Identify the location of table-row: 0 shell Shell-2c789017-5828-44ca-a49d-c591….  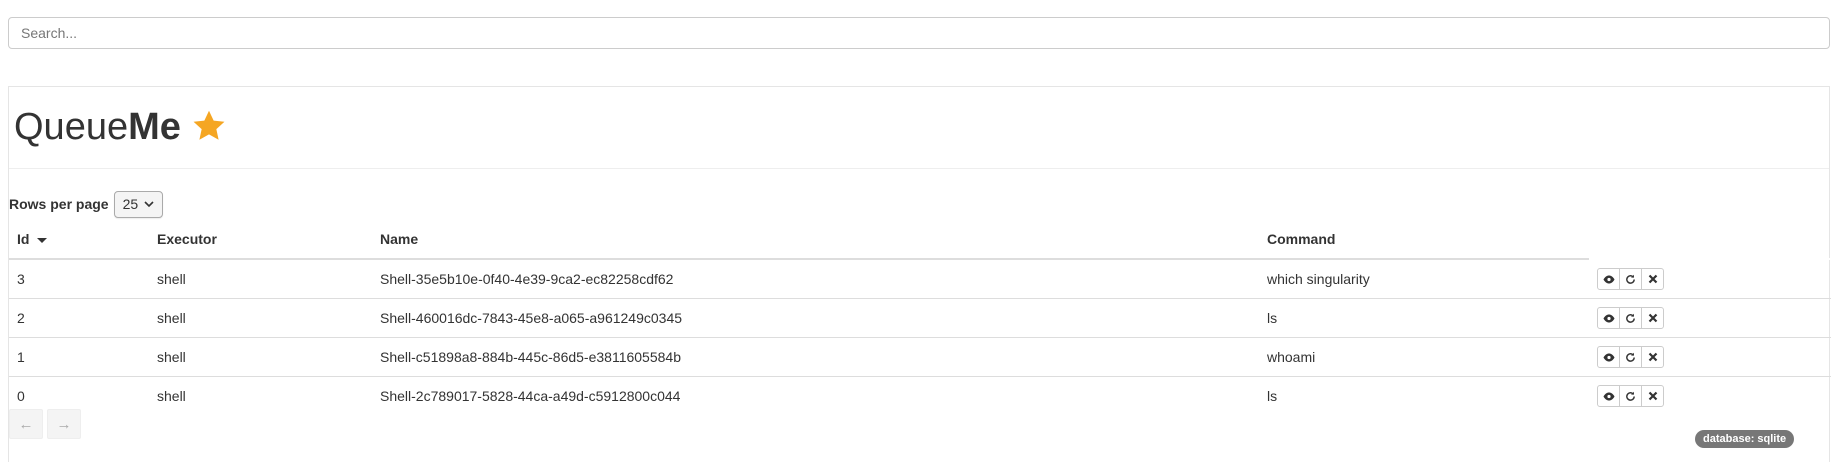
(920, 395).